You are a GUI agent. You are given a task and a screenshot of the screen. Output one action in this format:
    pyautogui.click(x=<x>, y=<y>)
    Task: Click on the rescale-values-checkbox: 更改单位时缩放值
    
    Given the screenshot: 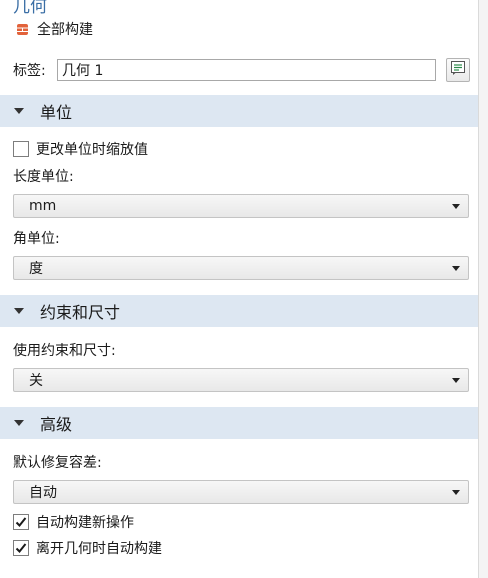 What is the action you would take?
    pyautogui.click(x=80, y=149)
    